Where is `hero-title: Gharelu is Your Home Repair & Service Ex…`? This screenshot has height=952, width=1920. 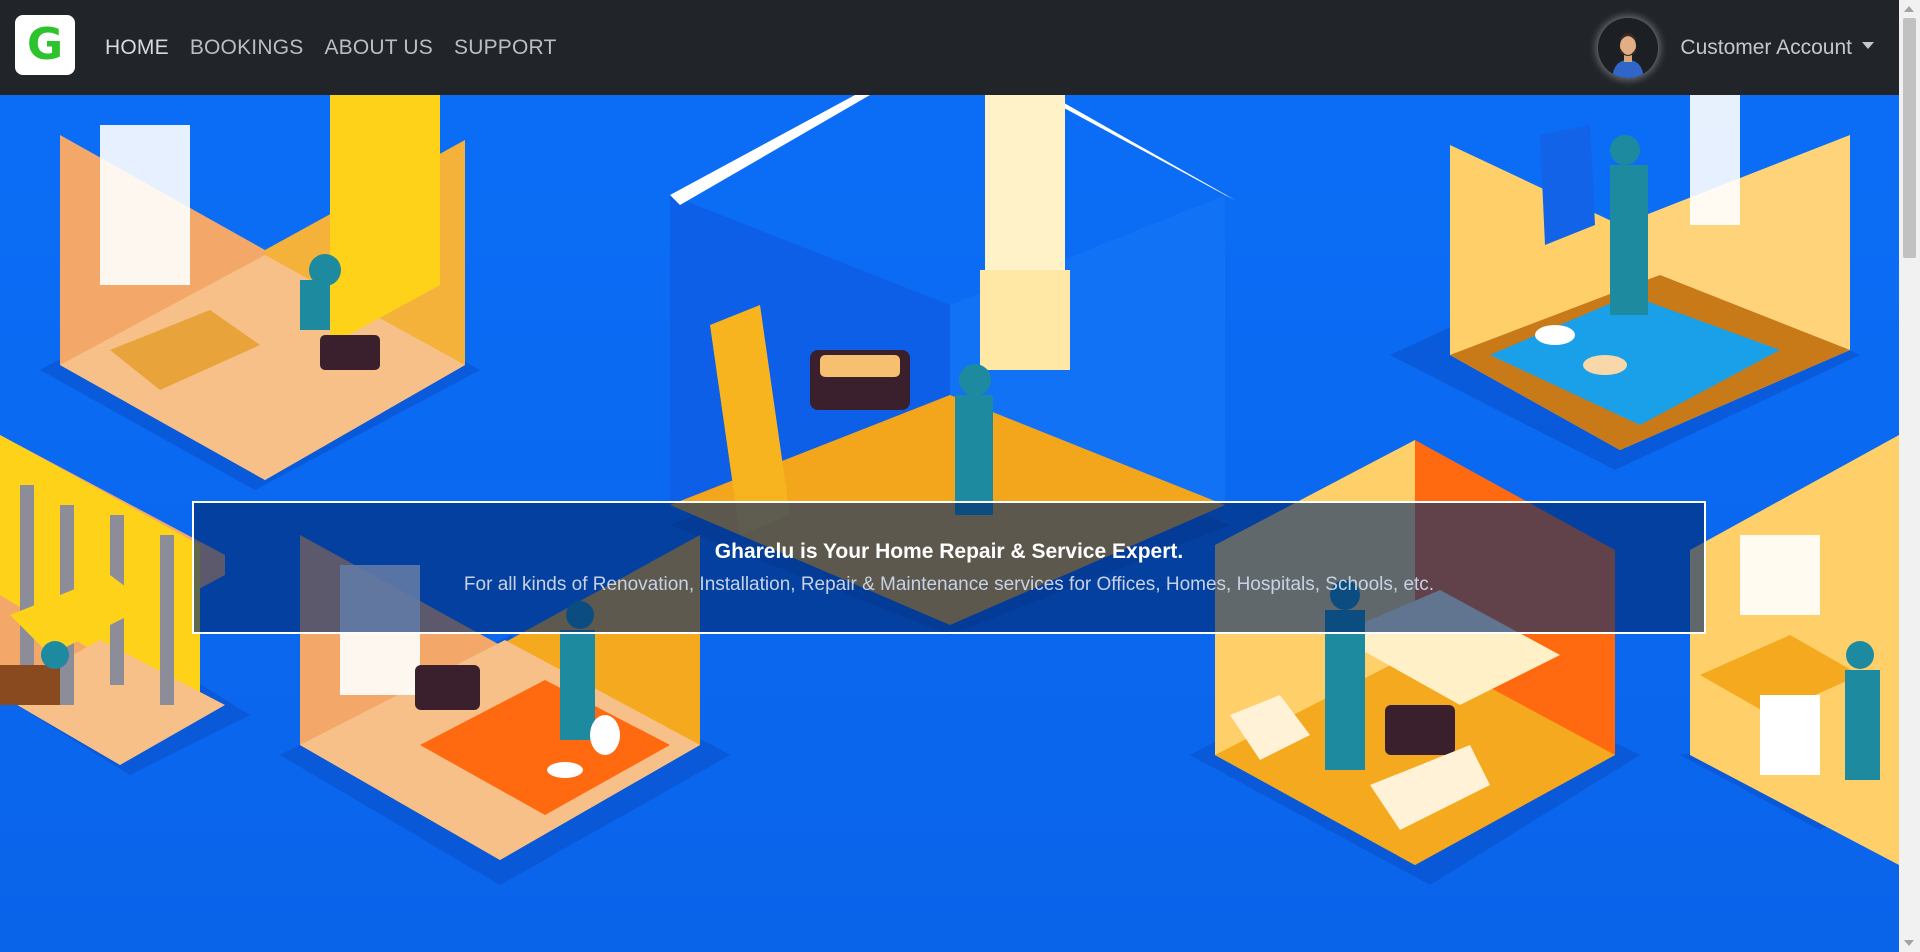
hero-title: Gharelu is Your Home Repair & Service Ex… is located at coordinates (949, 551).